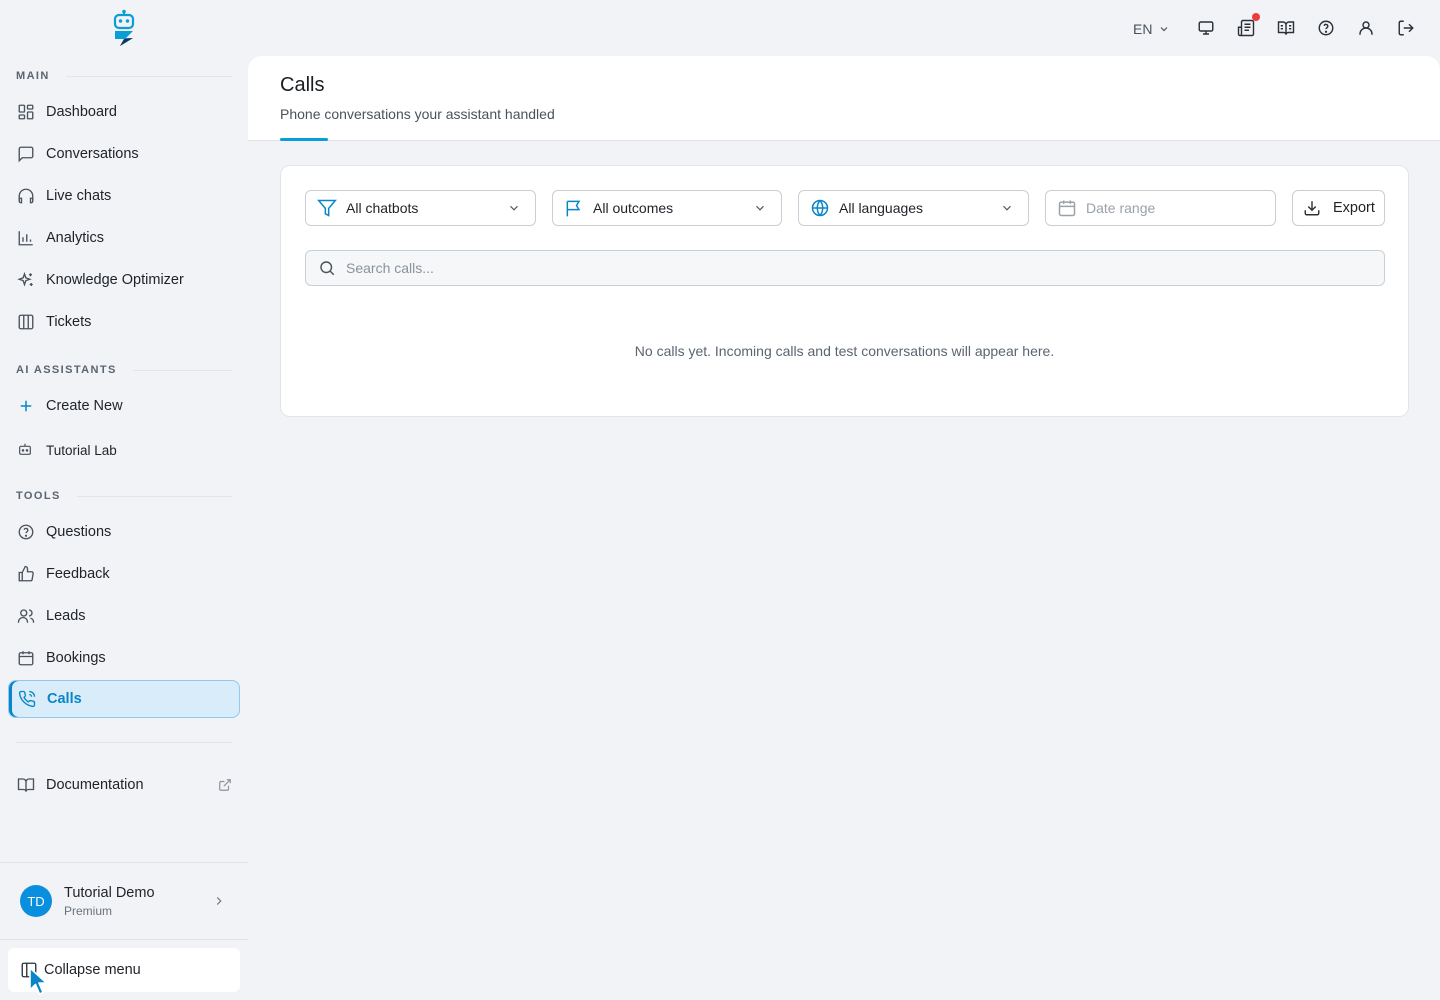 The height and width of the screenshot is (1000, 1440). What do you see at coordinates (124, 196) in the screenshot?
I see `sidebar-item-live-chats: Live chats` at bounding box center [124, 196].